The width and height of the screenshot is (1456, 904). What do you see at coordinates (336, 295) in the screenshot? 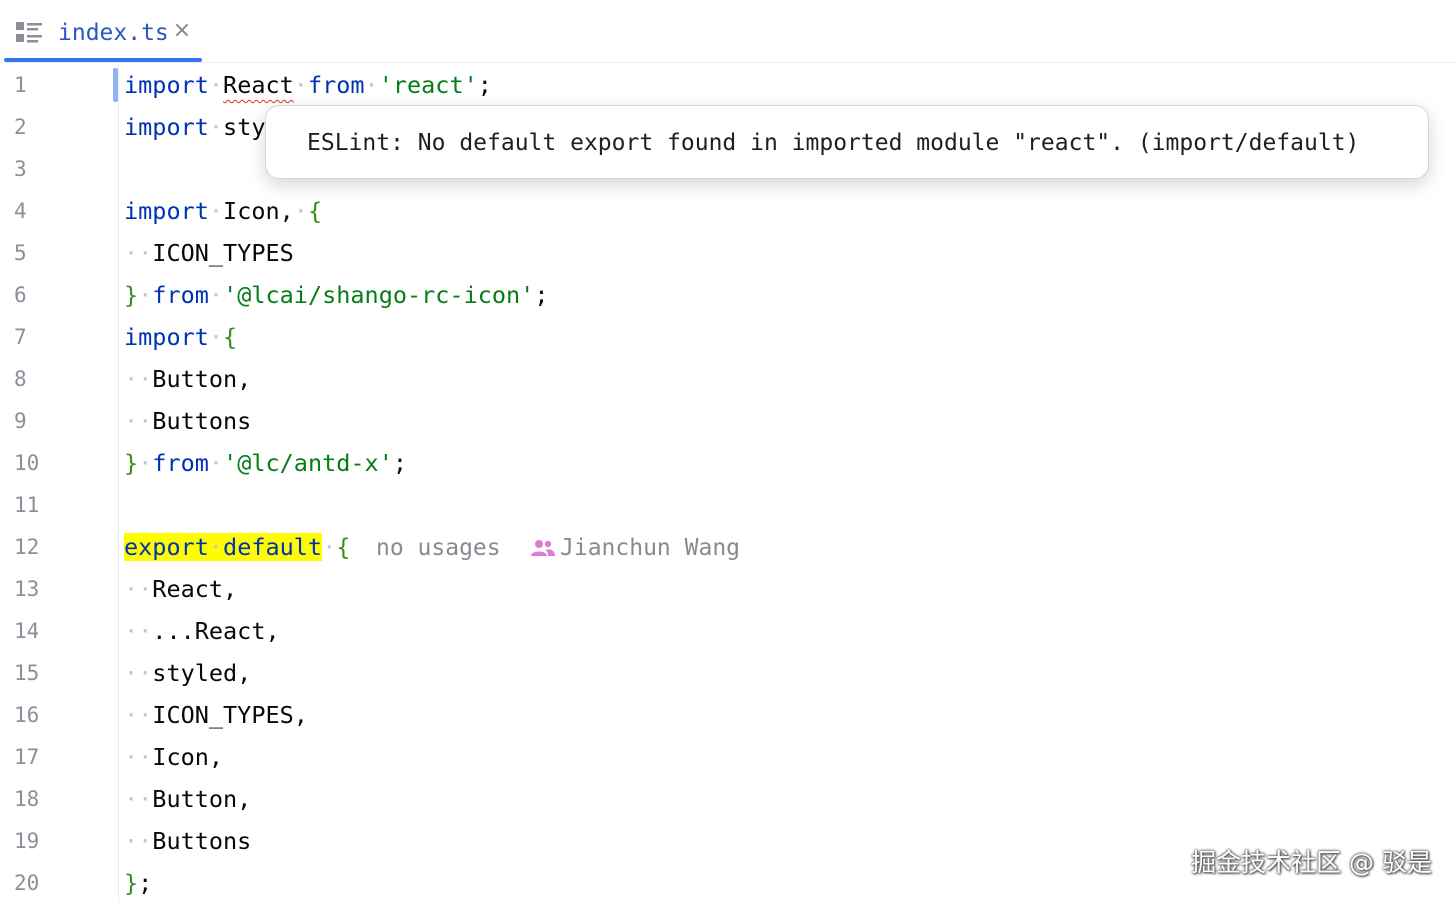
I see `code-line-6: }·from·'@lcai/shango-rc-icon';` at bounding box center [336, 295].